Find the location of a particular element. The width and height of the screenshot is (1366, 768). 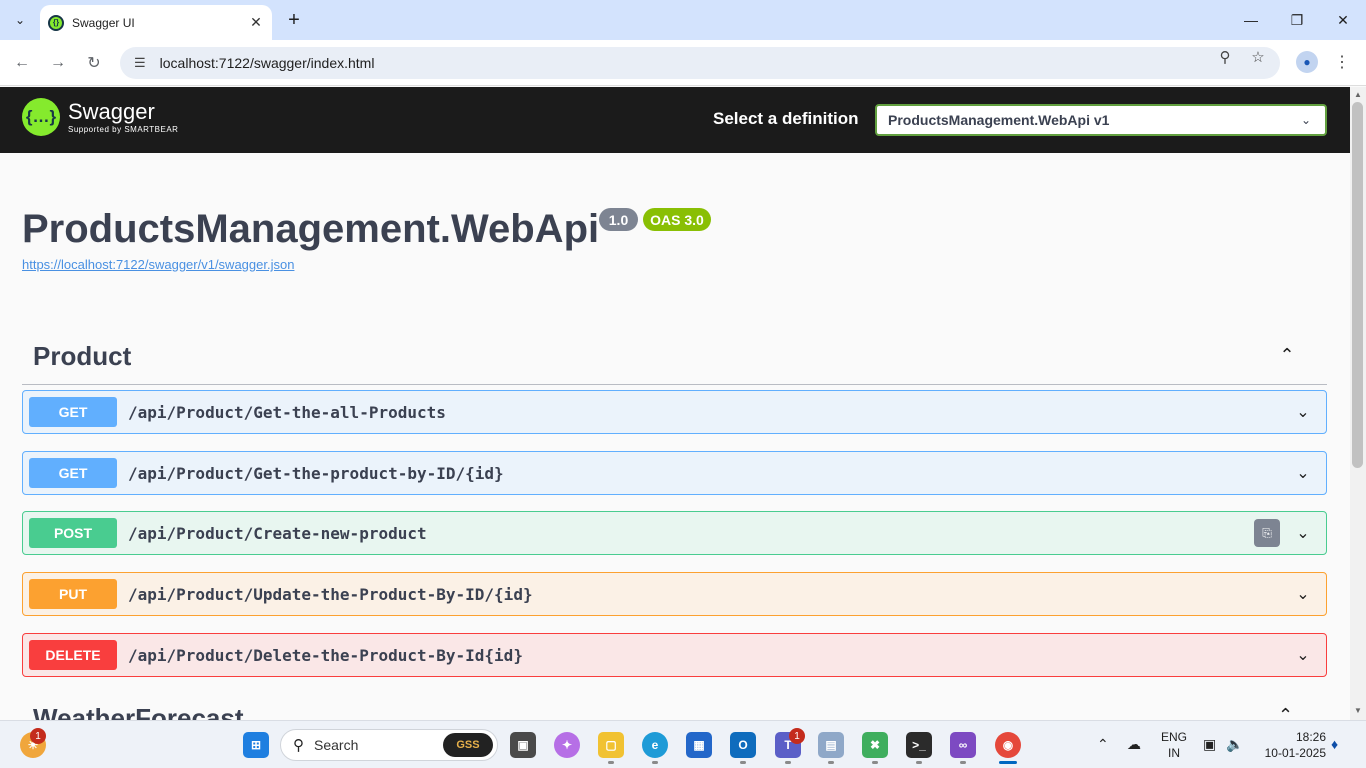

copy-to-clipboard-icon: ⎘ is located at coordinates (1267, 533).